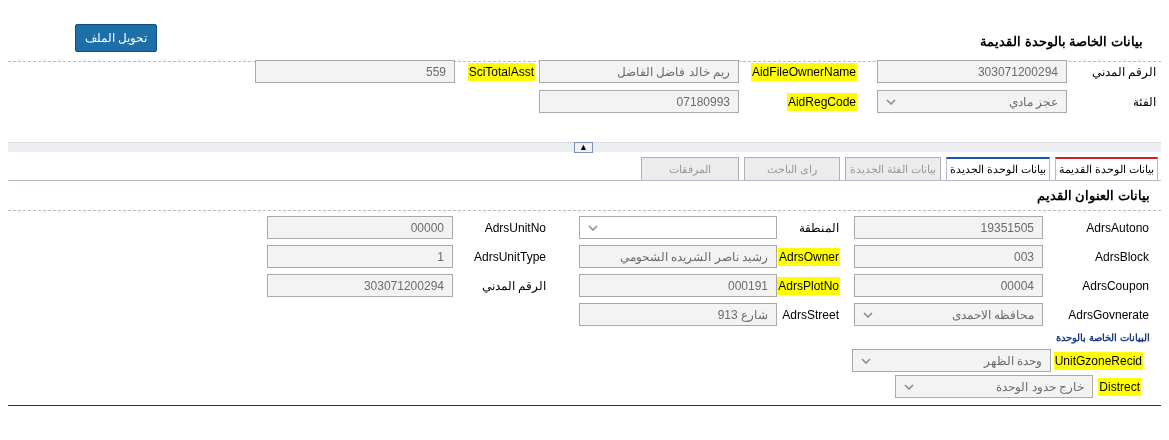  What do you see at coordinates (1061, 42) in the screenshot?
I see `section-title: بيانات الخاصة بالوحدة القديمة` at bounding box center [1061, 42].